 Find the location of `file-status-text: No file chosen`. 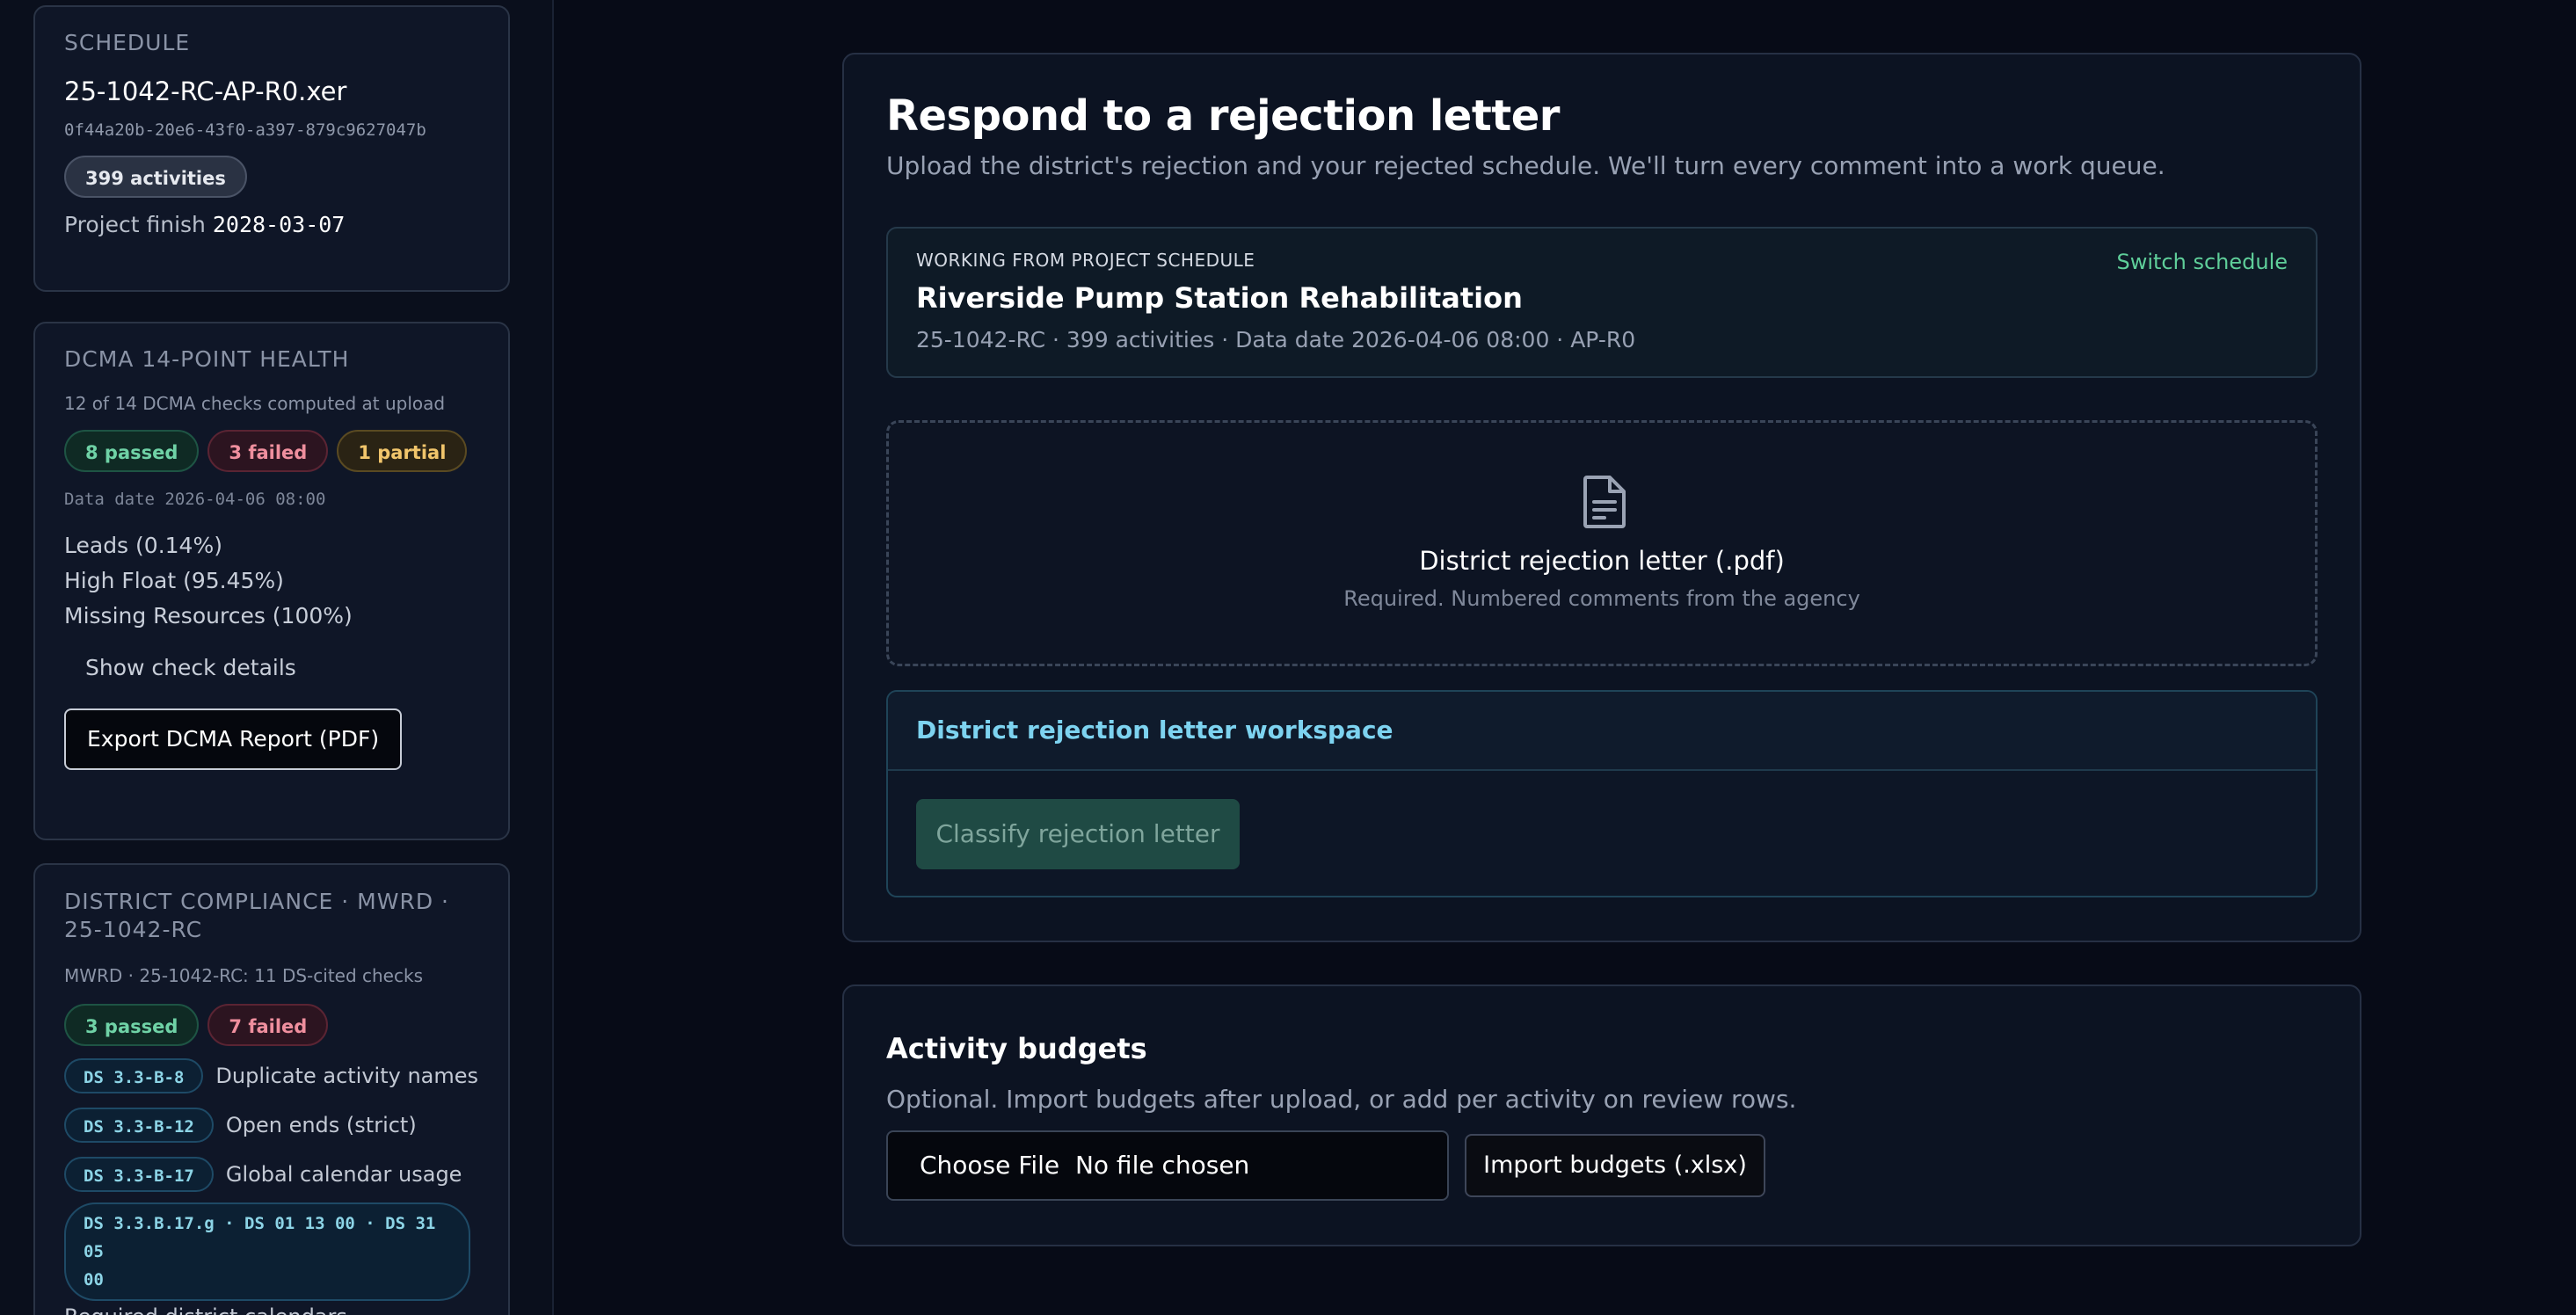

file-status-text: No file chosen is located at coordinates (1162, 1165).